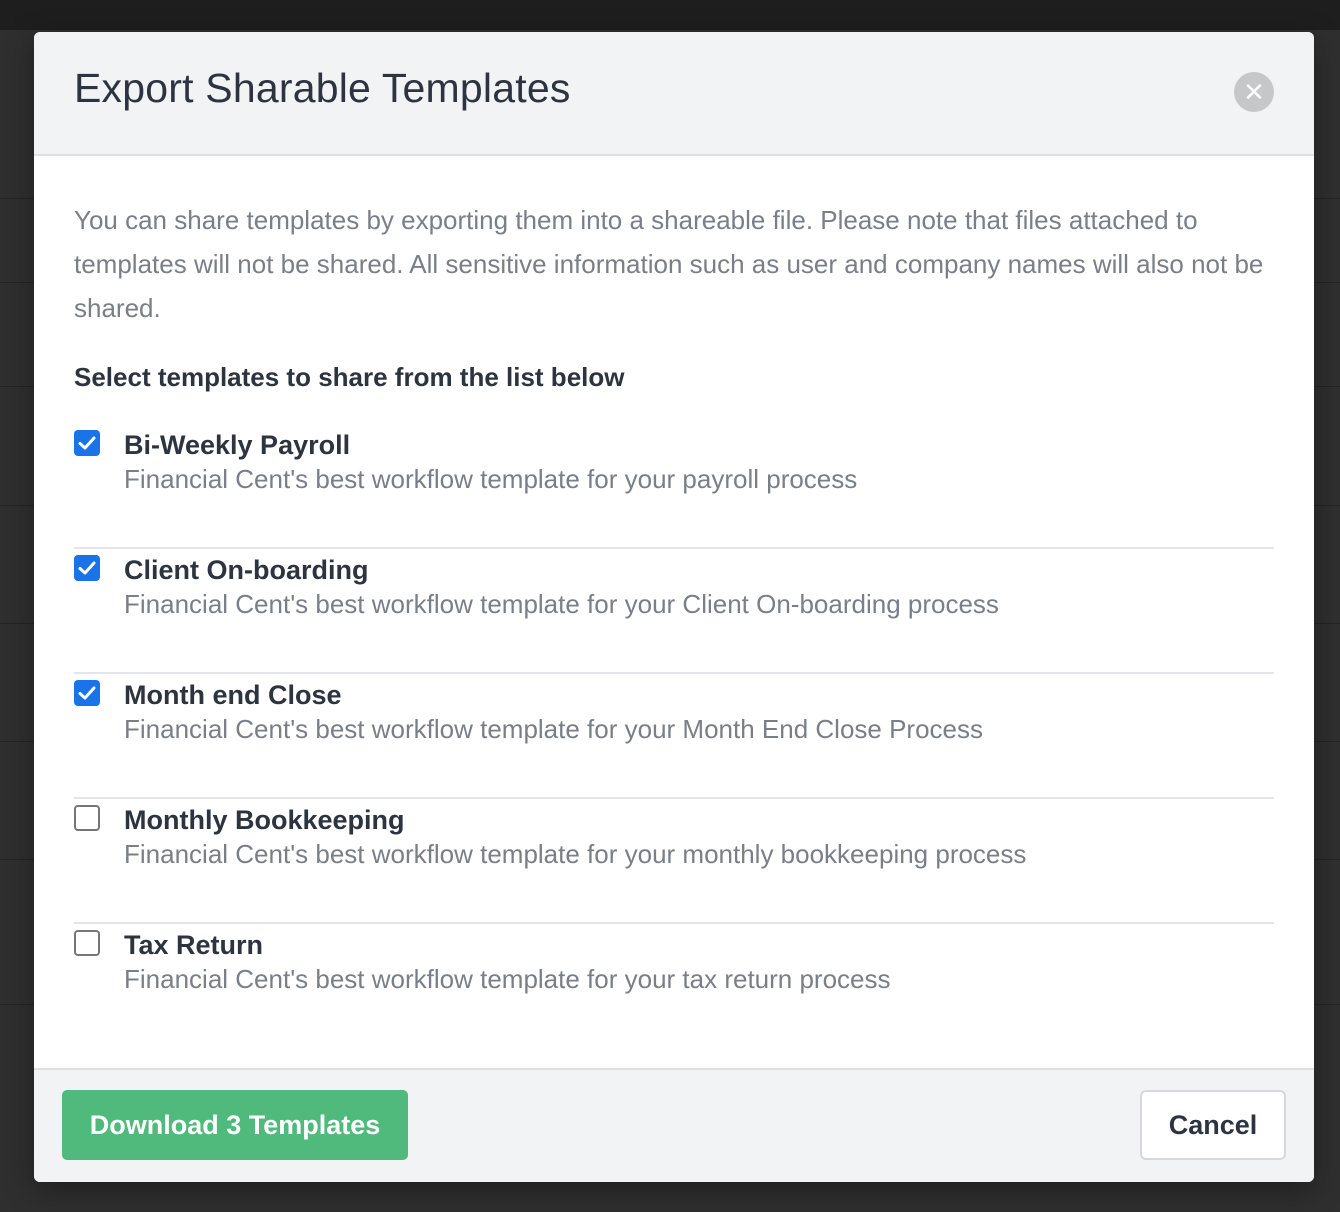 This screenshot has width=1340, height=1212. What do you see at coordinates (1213, 1125) in the screenshot?
I see `cancel-button: Cancel` at bounding box center [1213, 1125].